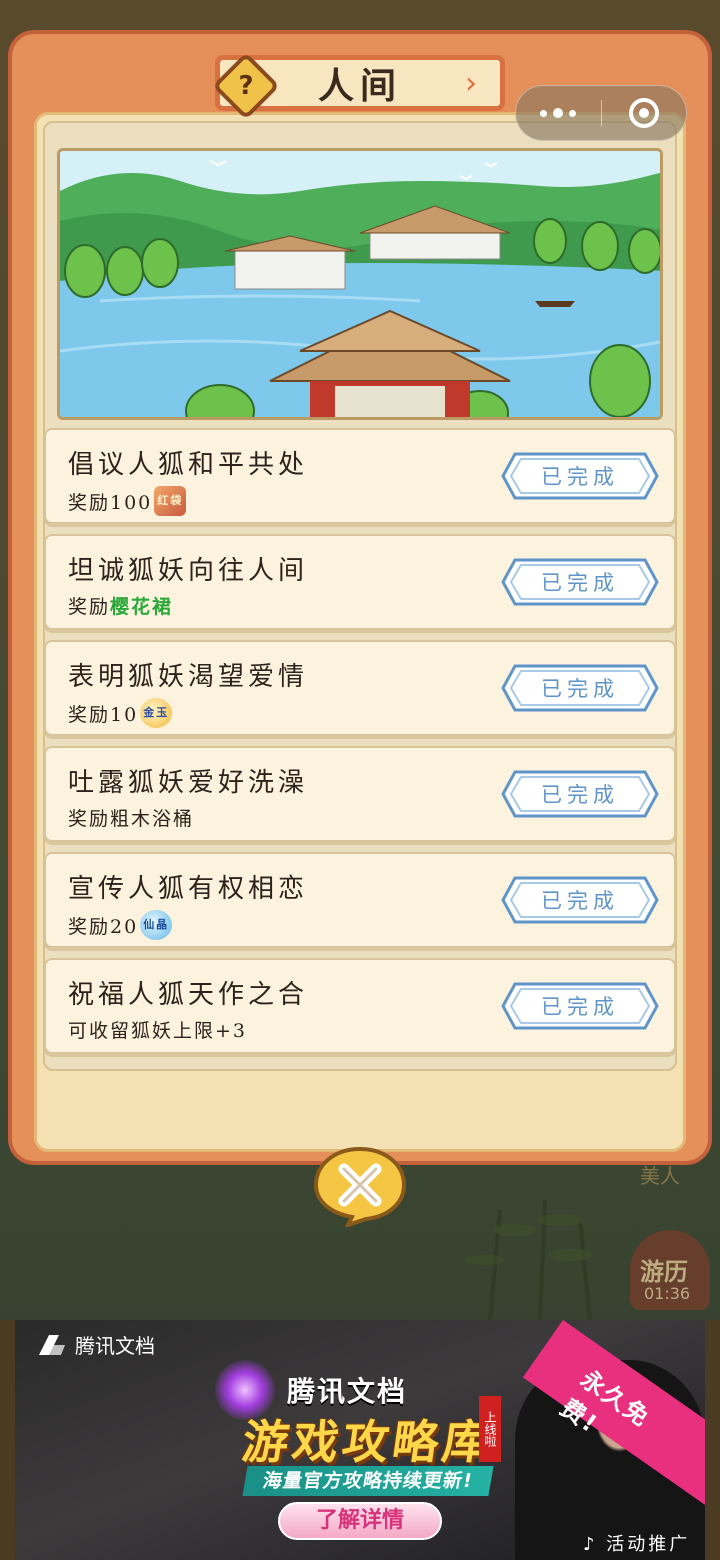  What do you see at coordinates (52, 1344) in the screenshot?
I see `tencent-docs-logo-icon` at bounding box center [52, 1344].